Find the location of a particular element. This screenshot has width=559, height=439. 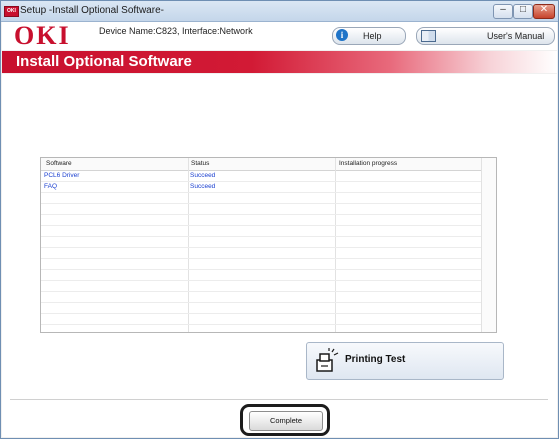

table-header: Software Status Installation progress is located at coordinates (268, 164).